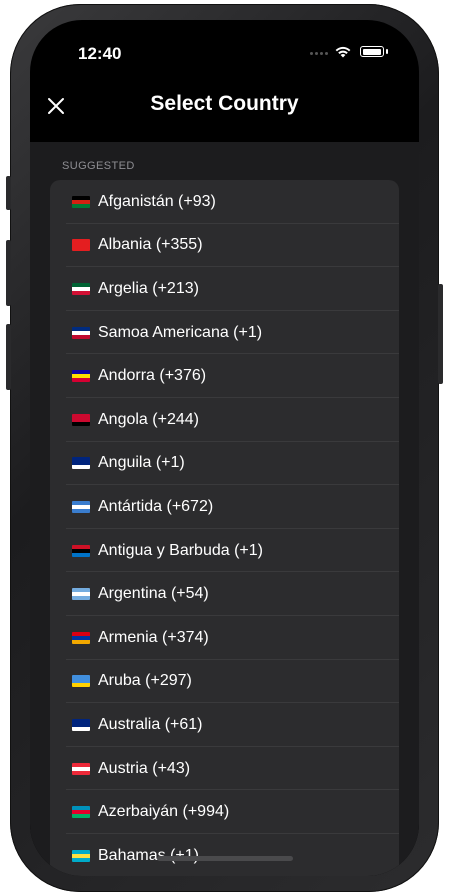 The image size is (449, 896). I want to click on status-time: 12:40, so click(100, 53).